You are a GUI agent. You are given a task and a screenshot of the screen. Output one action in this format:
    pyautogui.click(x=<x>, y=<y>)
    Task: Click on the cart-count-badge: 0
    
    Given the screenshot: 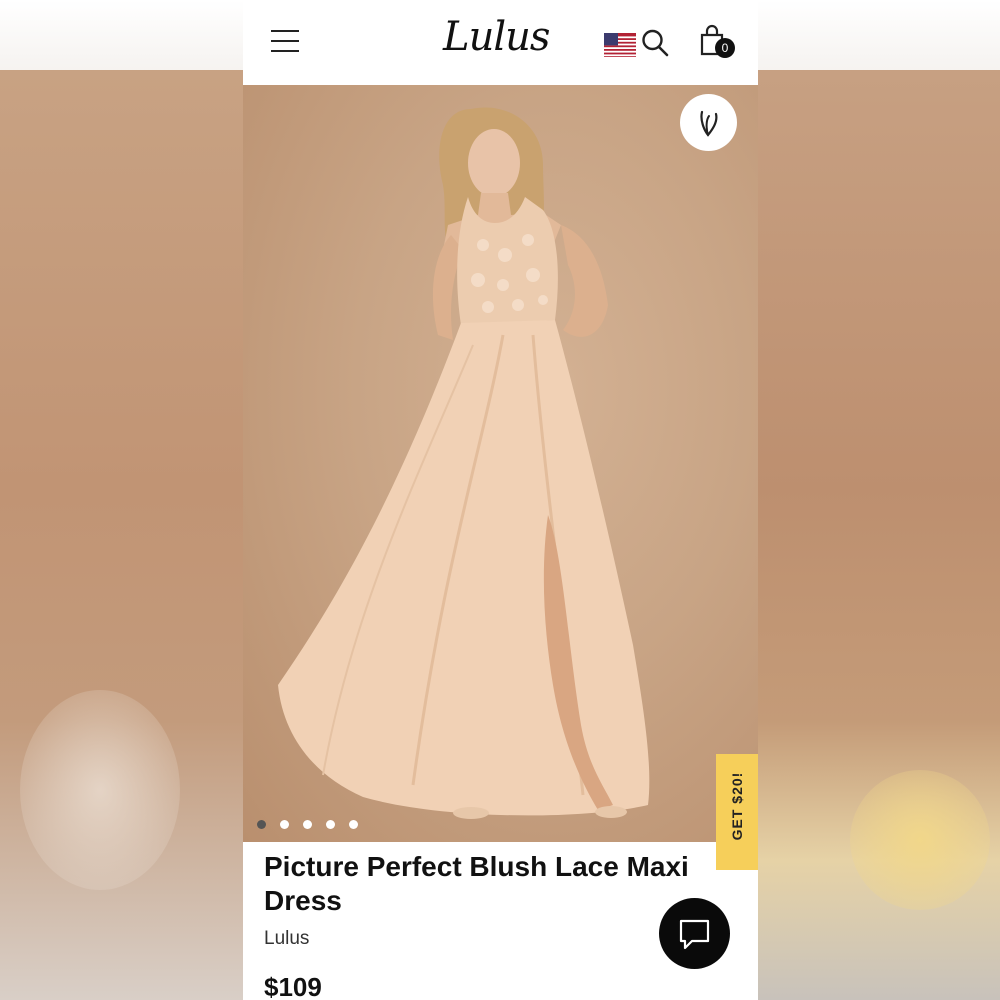 What is the action you would take?
    pyautogui.click(x=725, y=48)
    